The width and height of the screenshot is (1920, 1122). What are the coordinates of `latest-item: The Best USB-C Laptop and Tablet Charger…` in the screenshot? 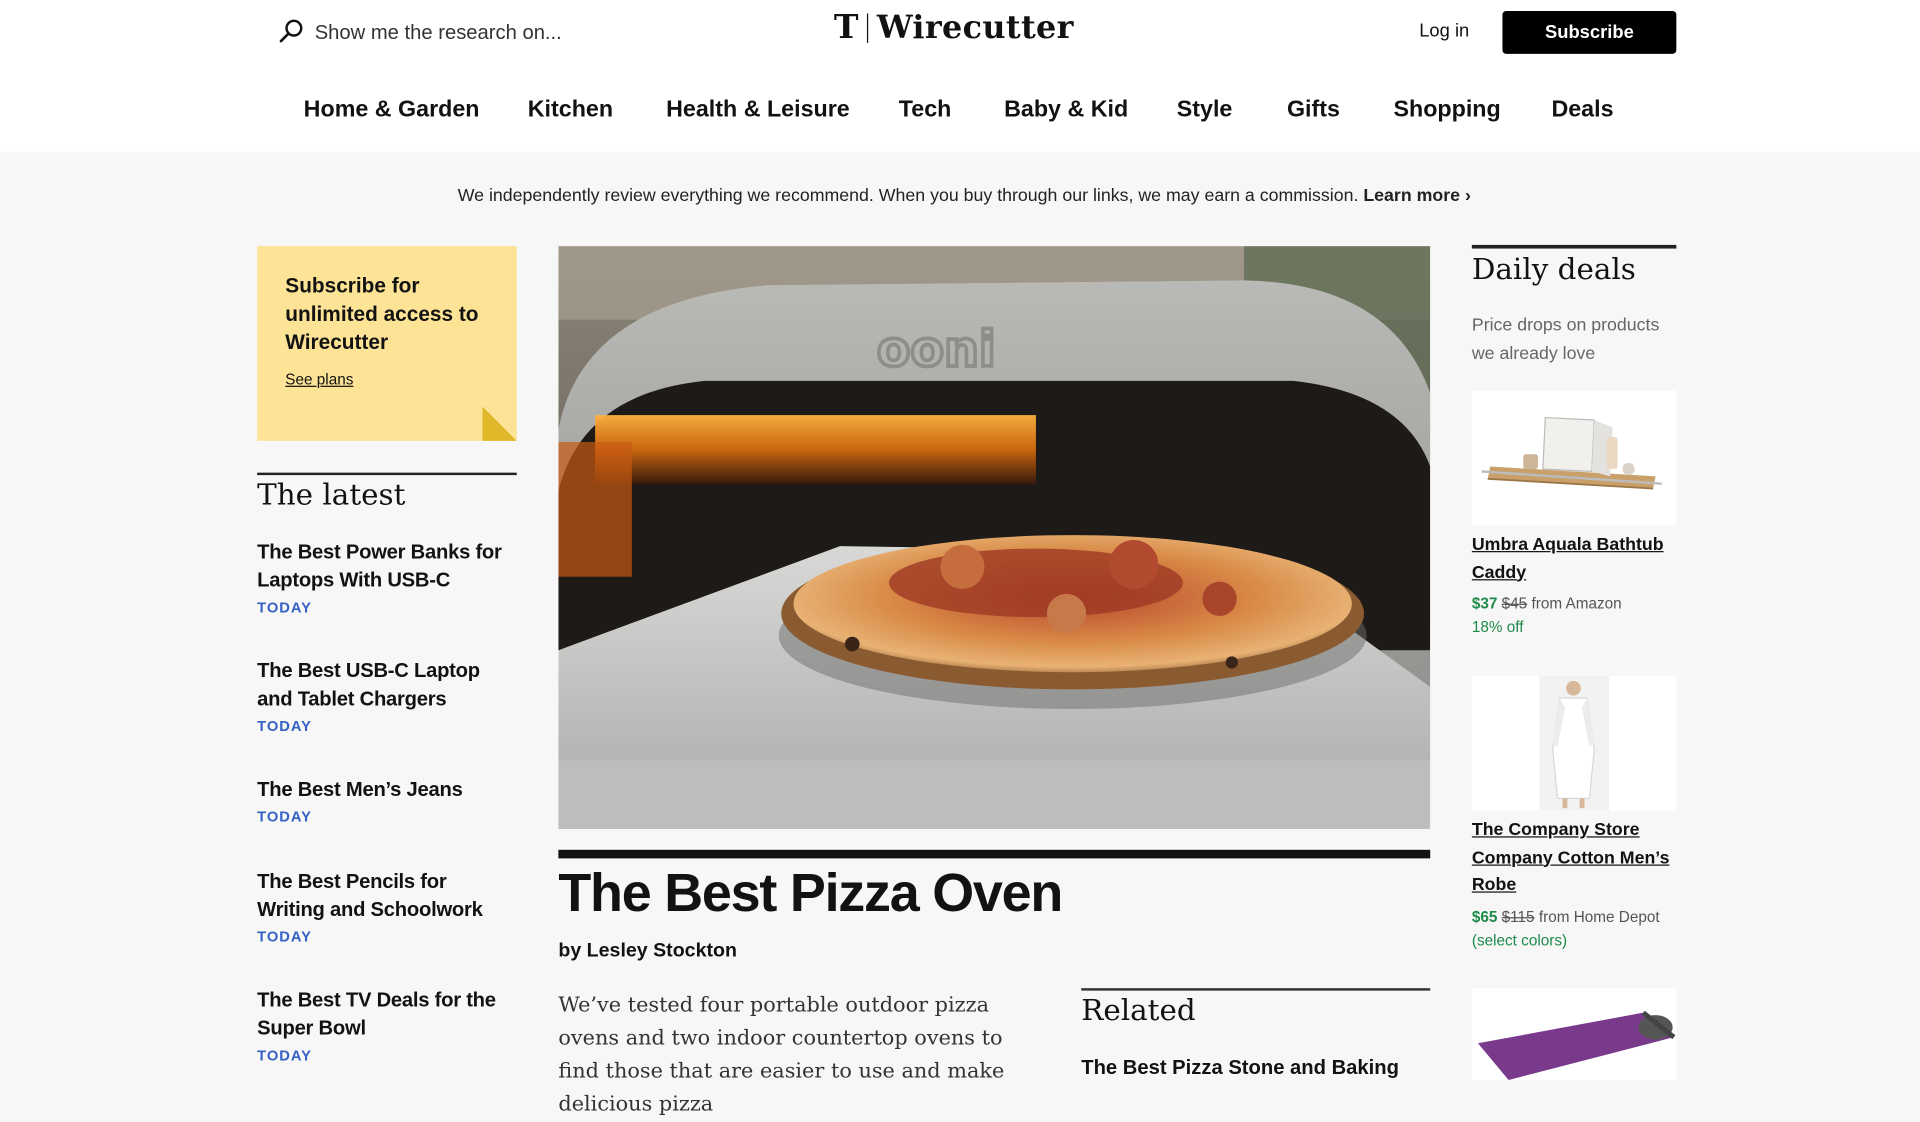 It's located at (387, 696).